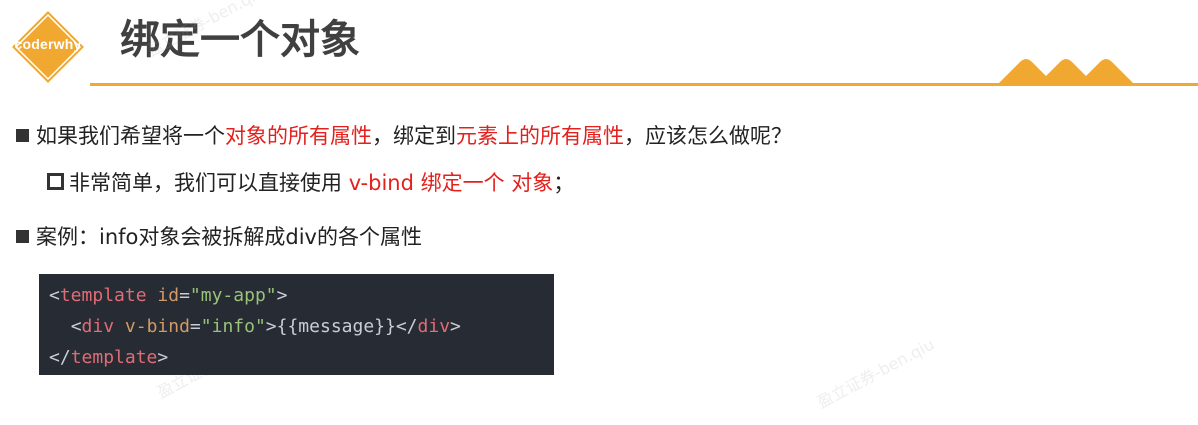 This screenshot has height=425, width=1198. I want to click on highlight-text: v-bind 绑定一个 对象, so click(451, 183).